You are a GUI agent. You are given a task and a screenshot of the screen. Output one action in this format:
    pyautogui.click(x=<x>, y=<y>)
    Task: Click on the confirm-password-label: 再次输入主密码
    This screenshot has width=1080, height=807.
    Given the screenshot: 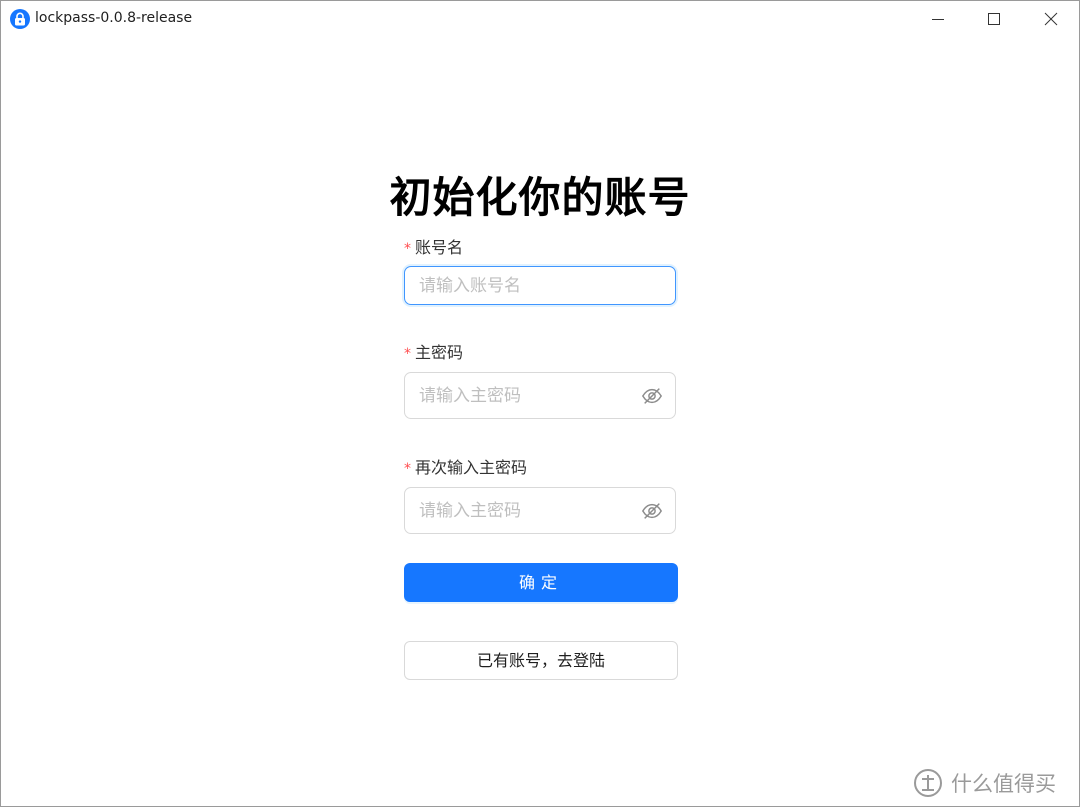 What is the action you would take?
    pyautogui.click(x=471, y=467)
    